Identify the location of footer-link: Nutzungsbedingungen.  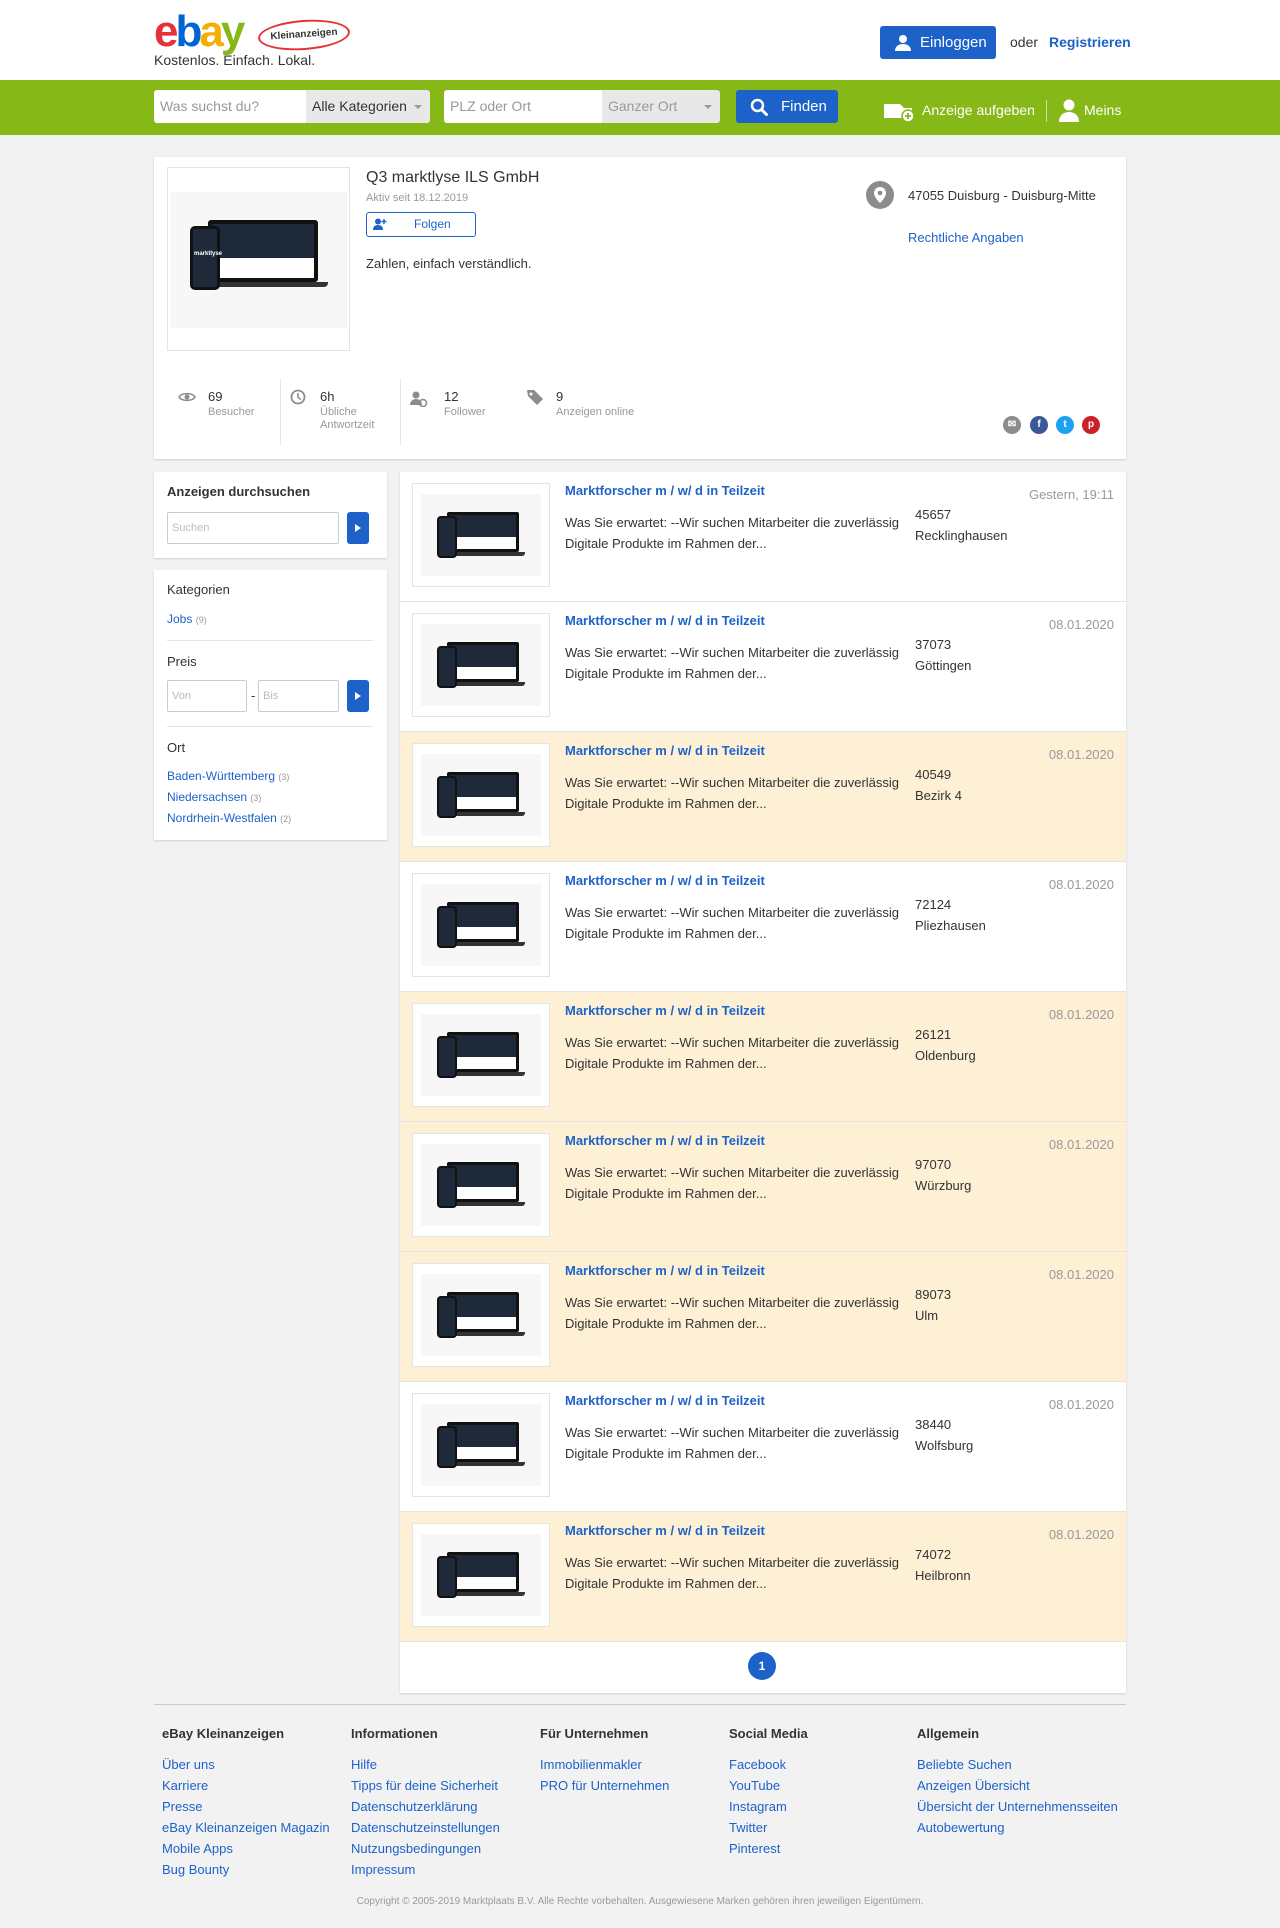
(425, 1848).